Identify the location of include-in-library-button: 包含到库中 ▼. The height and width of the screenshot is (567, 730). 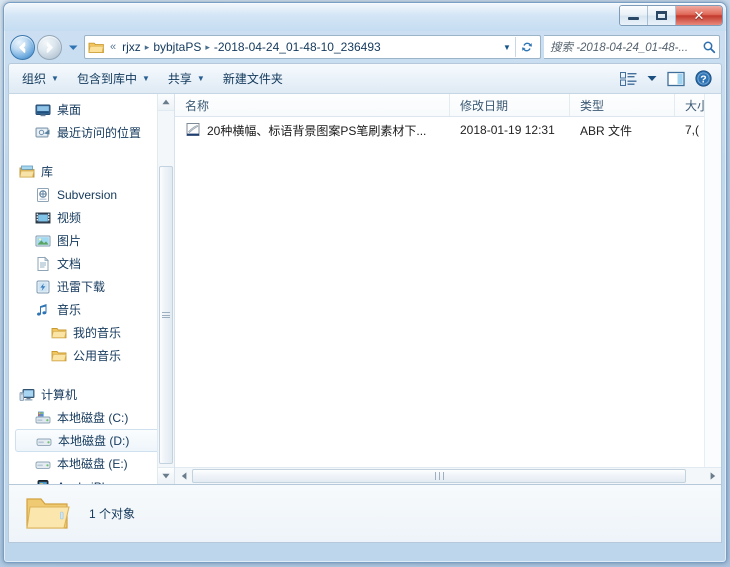
(113, 78).